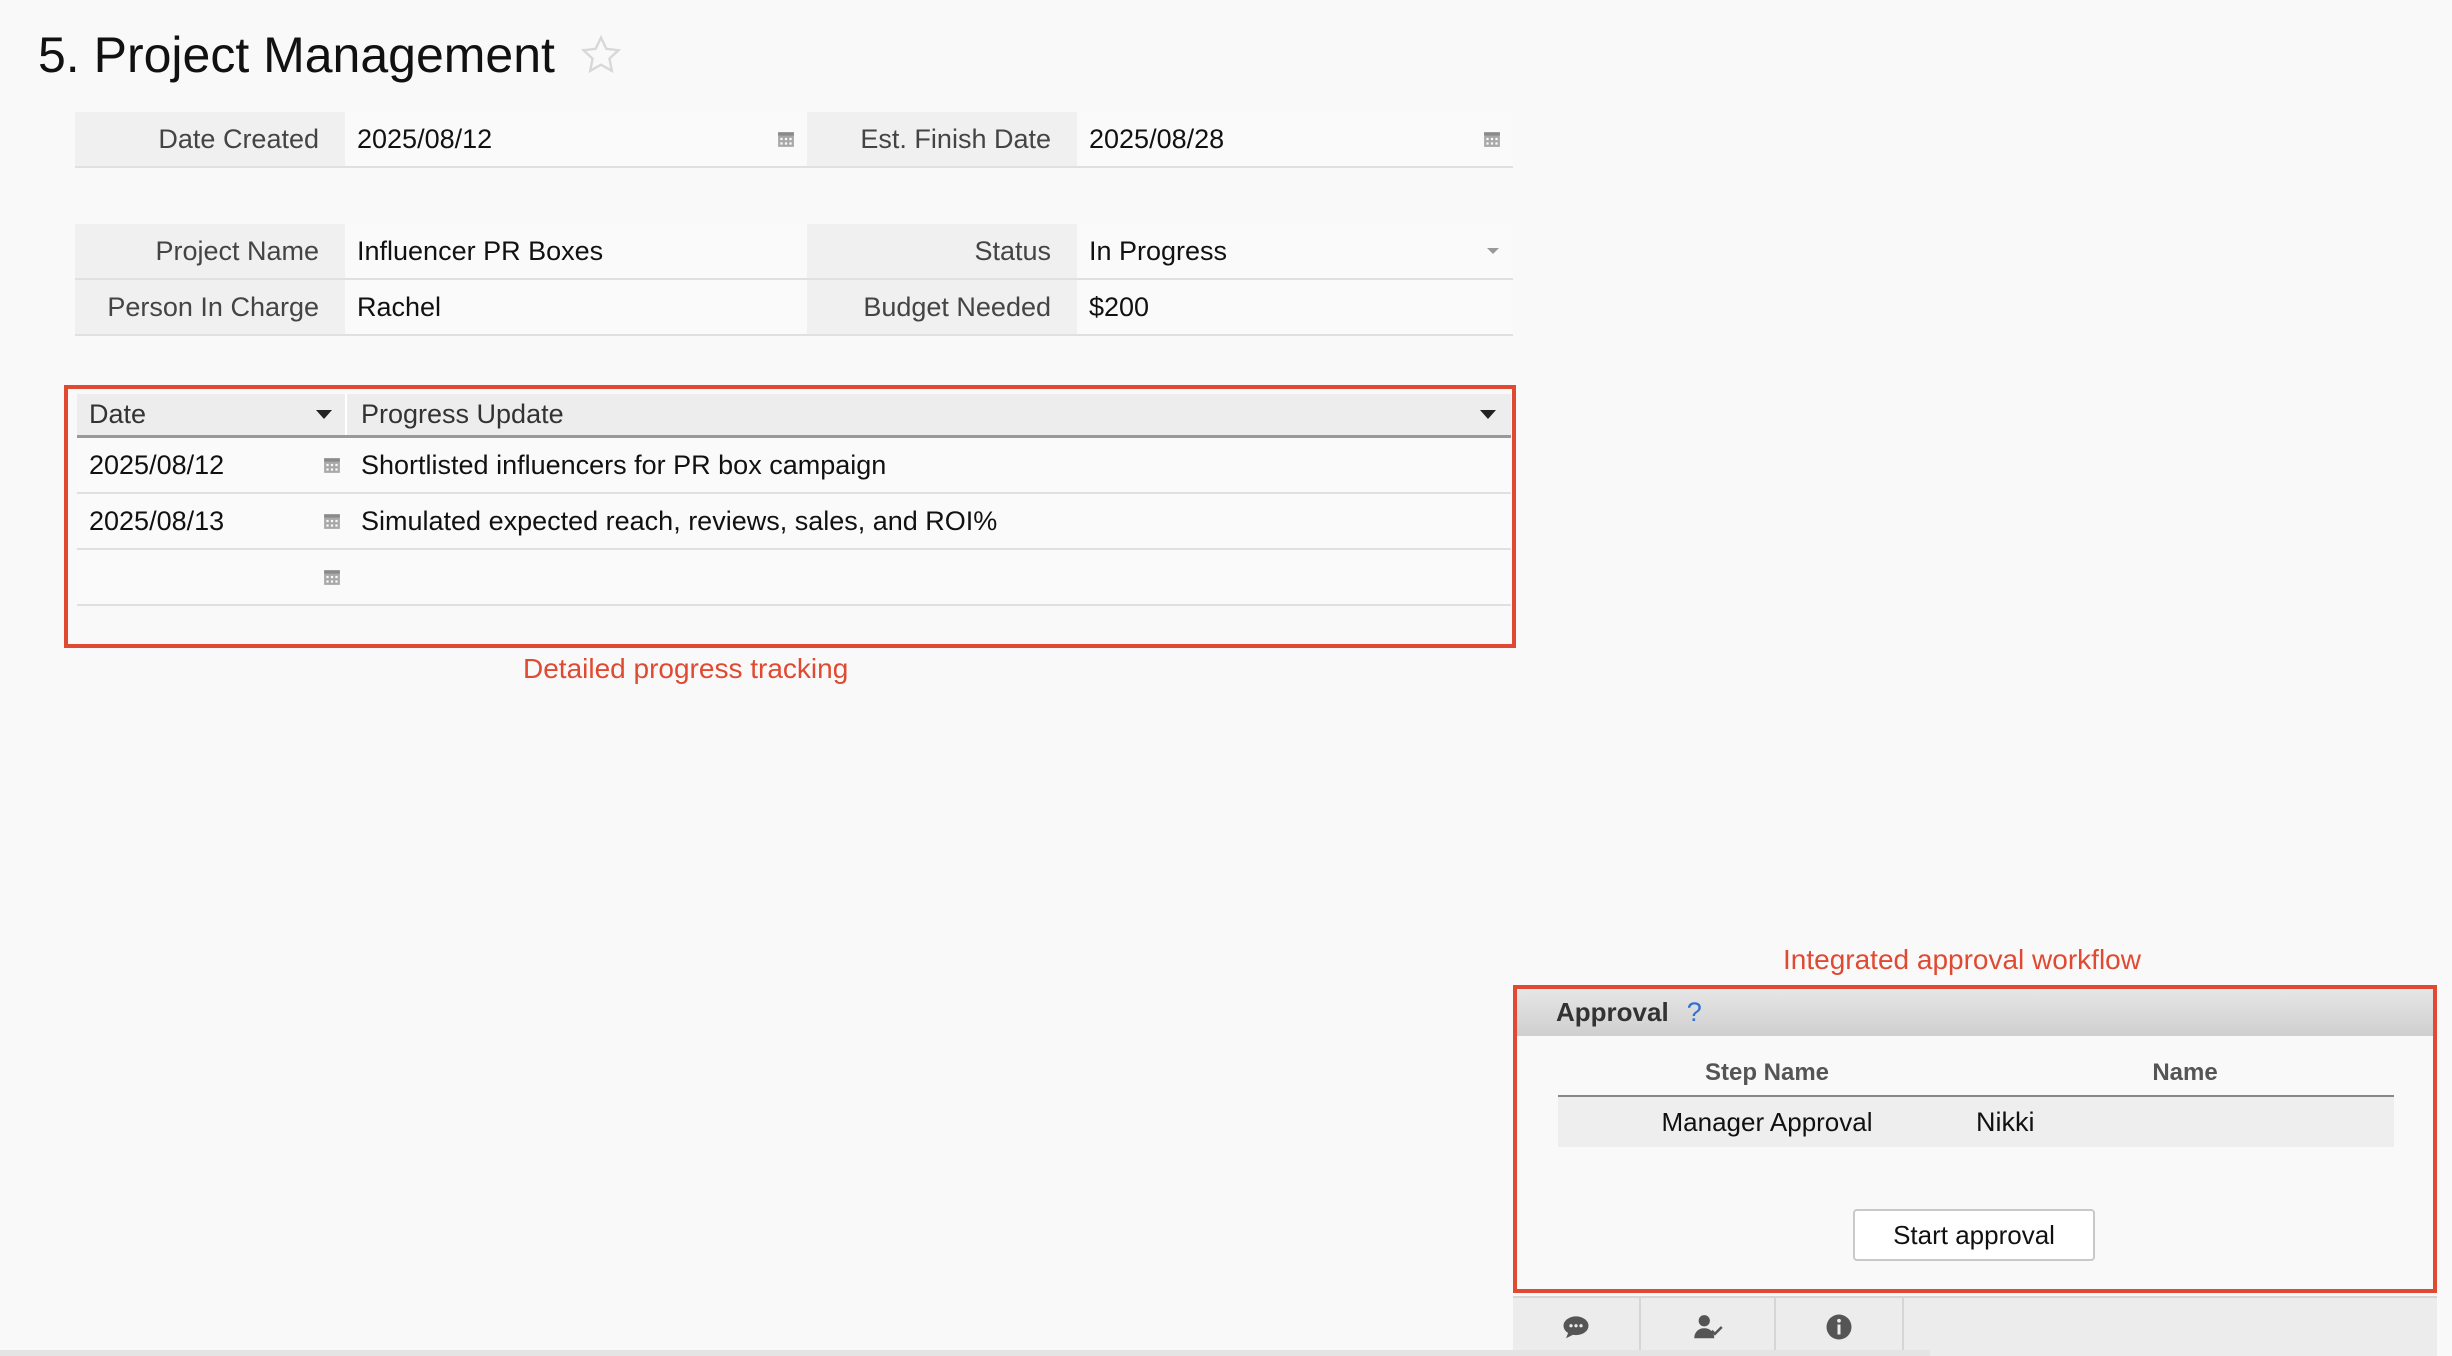  I want to click on table-row-empty, so click(794, 578).